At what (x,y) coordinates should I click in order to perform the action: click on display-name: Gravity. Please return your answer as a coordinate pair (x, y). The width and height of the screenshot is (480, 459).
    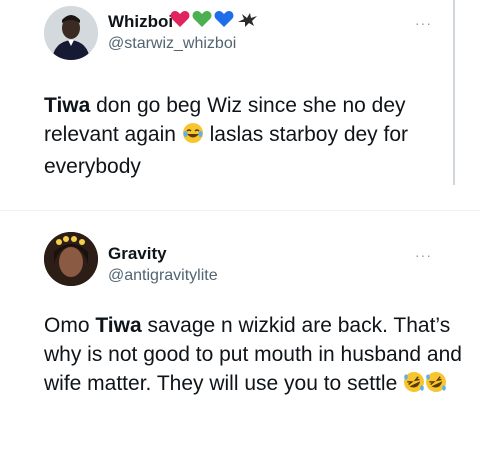
    Looking at the image, I should click on (137, 254).